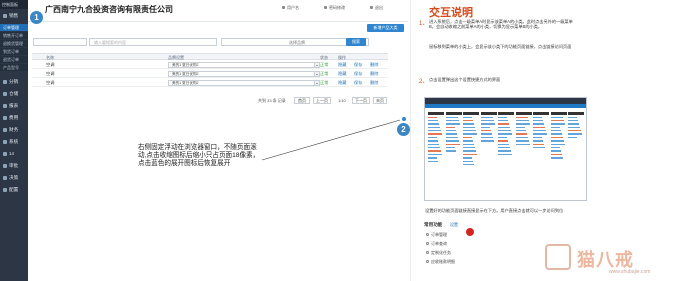  What do you see at coordinates (451, 13) in the screenshot?
I see `annotation-title: 交互说明` at bounding box center [451, 13].